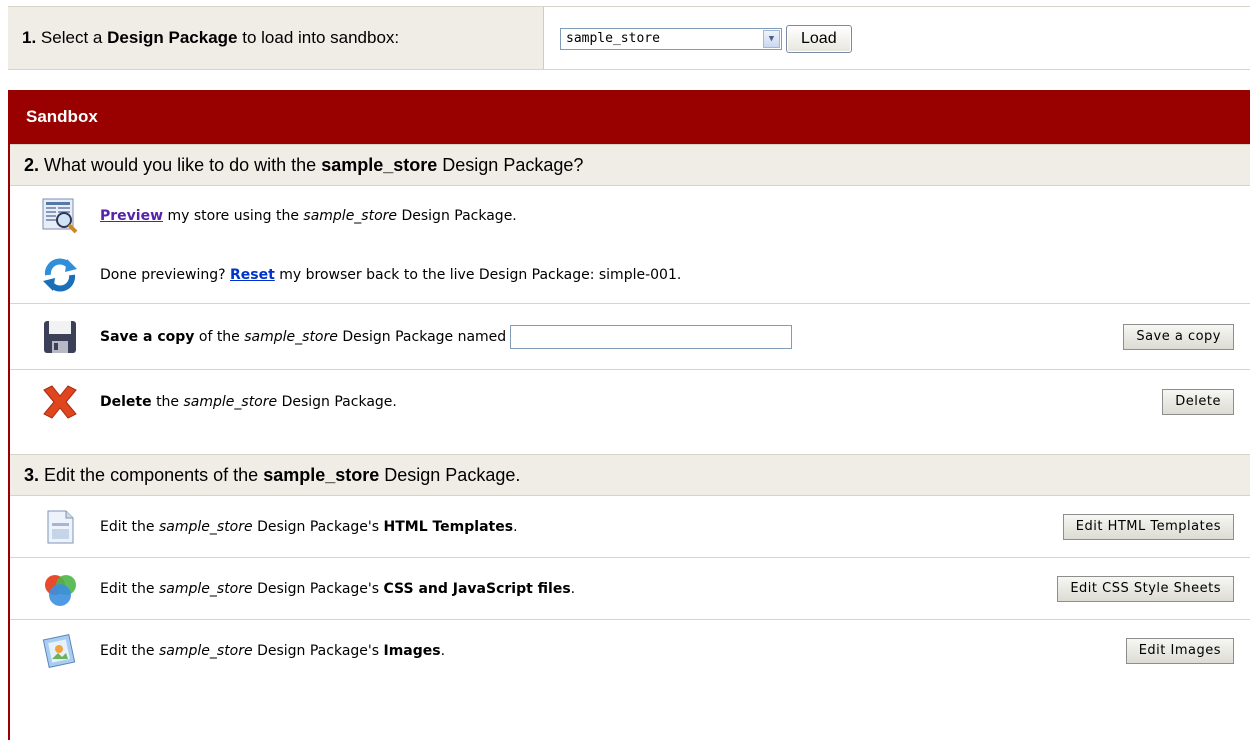 Image resolution: width=1250 pixels, height=740 pixels. Describe the element at coordinates (318, 651) in the screenshot. I see `edit-images-text-b: Design Package's` at that location.